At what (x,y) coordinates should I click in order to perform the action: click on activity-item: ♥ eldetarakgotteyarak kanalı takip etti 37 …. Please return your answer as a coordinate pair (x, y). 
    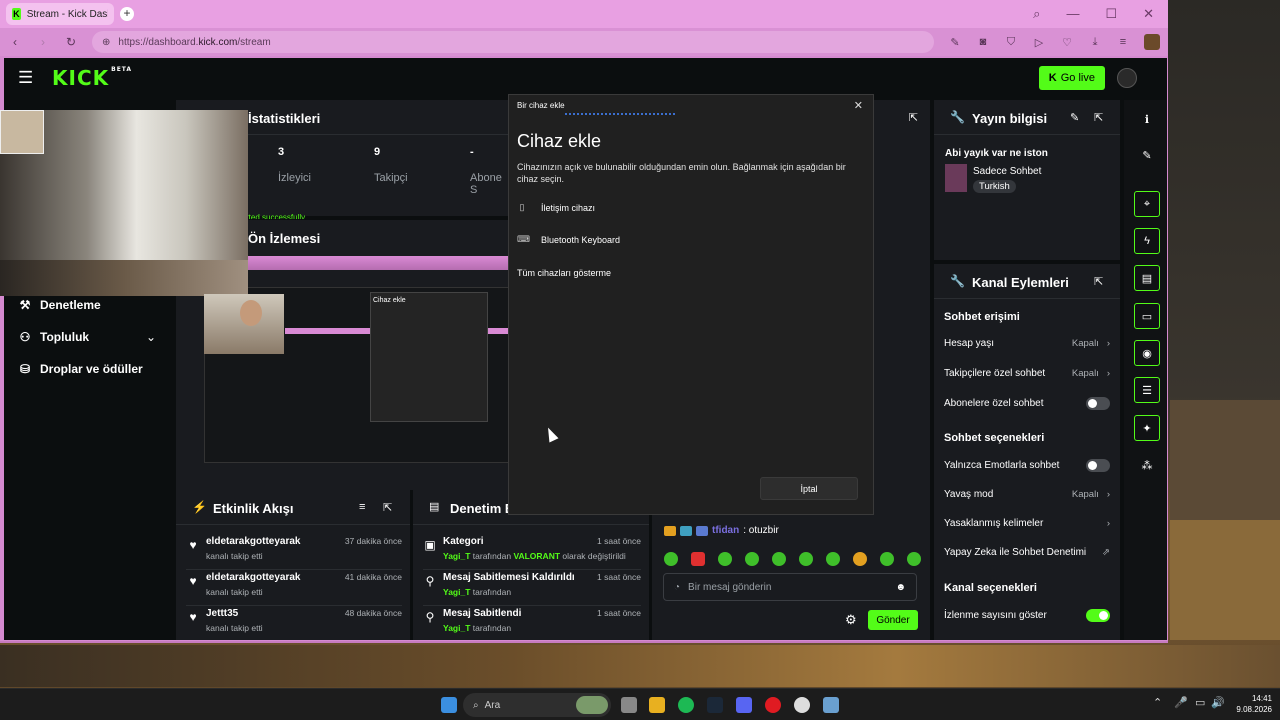
    Looking at the image, I should click on (294, 552).